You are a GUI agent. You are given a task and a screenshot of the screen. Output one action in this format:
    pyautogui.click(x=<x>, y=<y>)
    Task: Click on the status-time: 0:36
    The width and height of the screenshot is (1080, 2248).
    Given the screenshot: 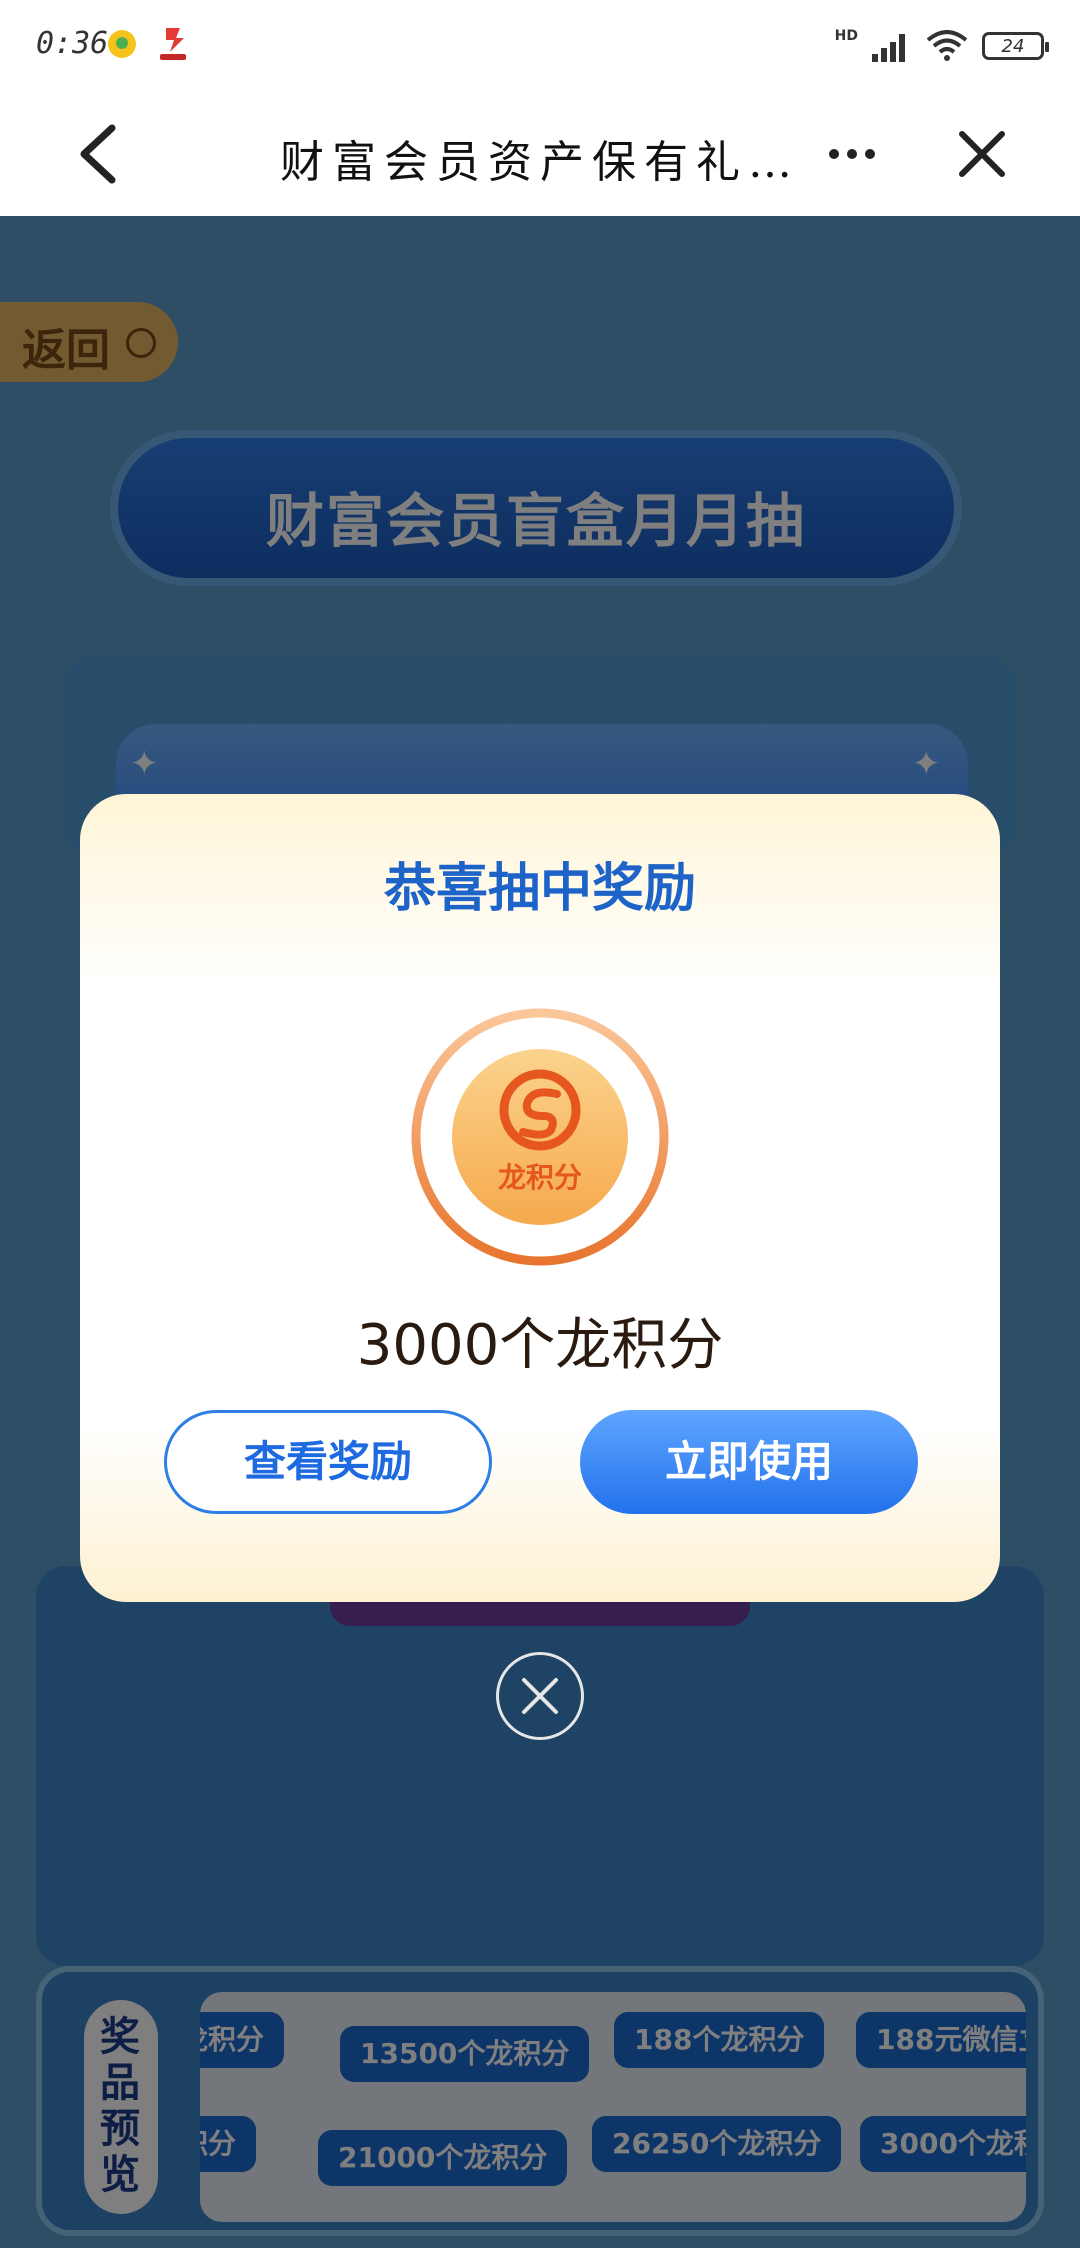 What is the action you would take?
    pyautogui.click(x=72, y=43)
    